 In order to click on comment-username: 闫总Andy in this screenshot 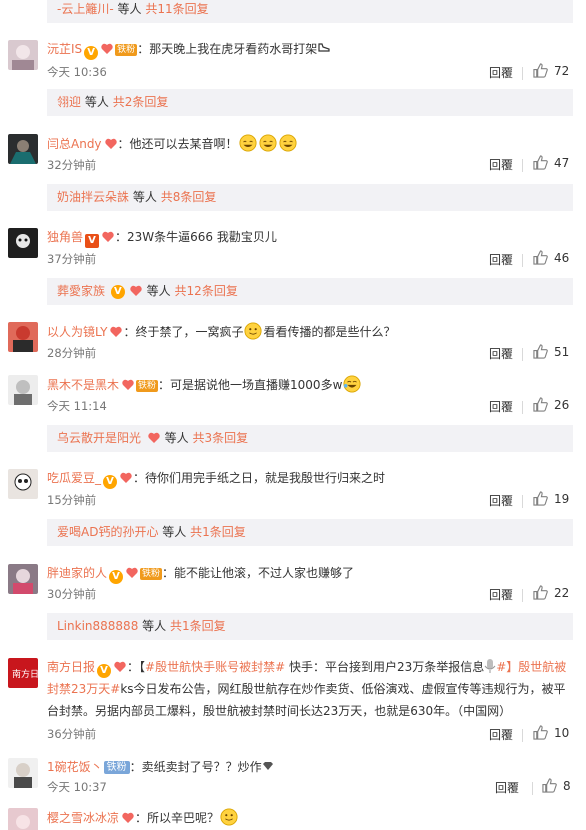, I will do `click(74, 144)`.